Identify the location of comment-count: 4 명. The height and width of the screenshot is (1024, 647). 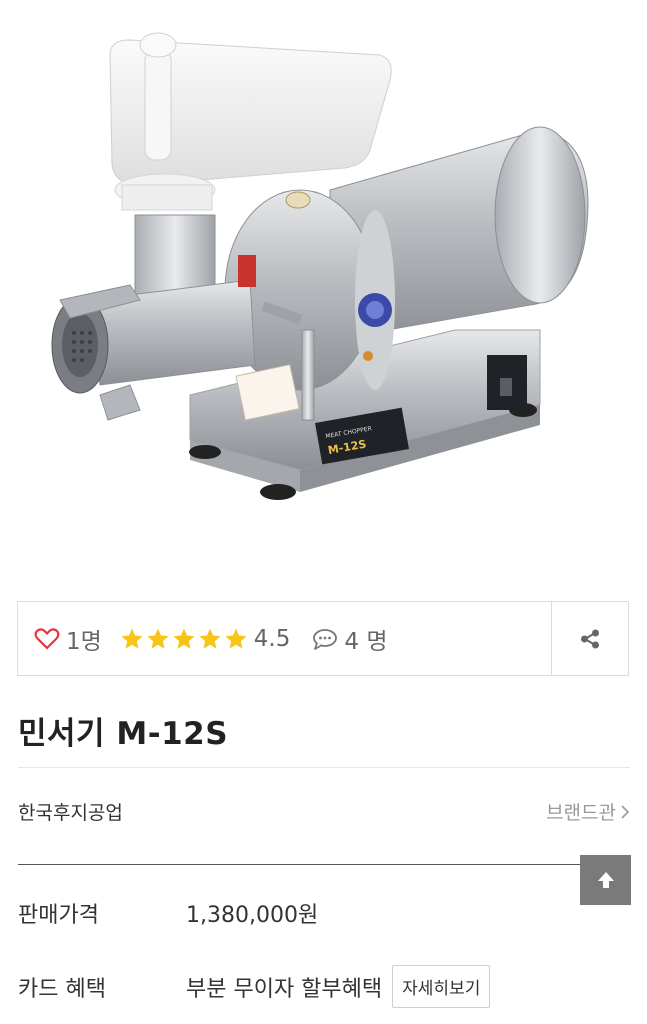
(366, 641).